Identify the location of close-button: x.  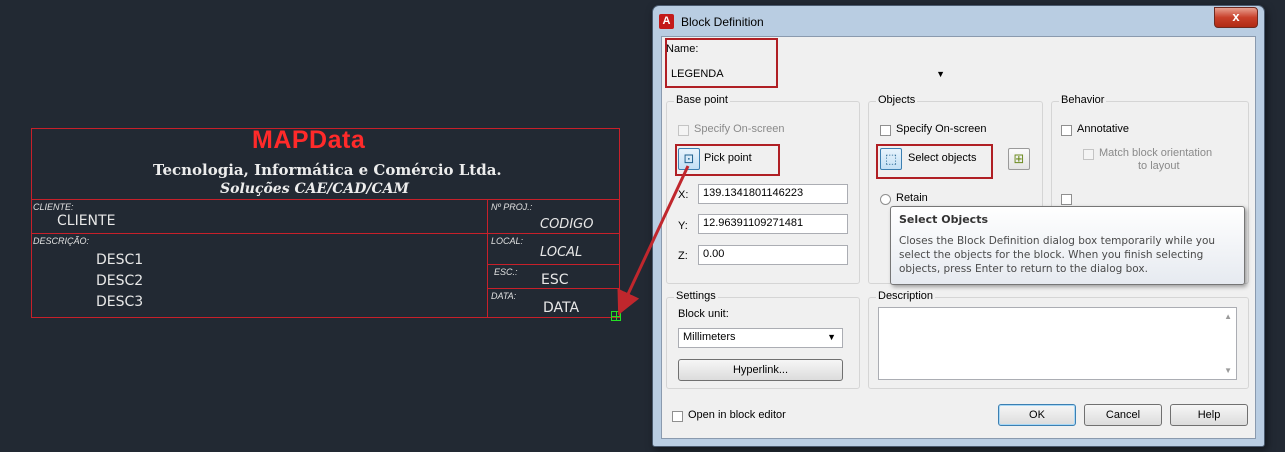
(1236, 17).